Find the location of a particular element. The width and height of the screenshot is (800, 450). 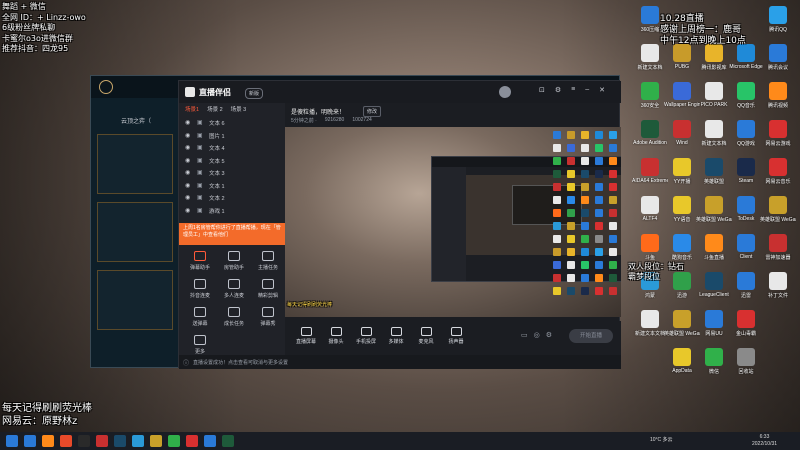

desktop-icon: 迅雷 is located at coordinates (746, 291).